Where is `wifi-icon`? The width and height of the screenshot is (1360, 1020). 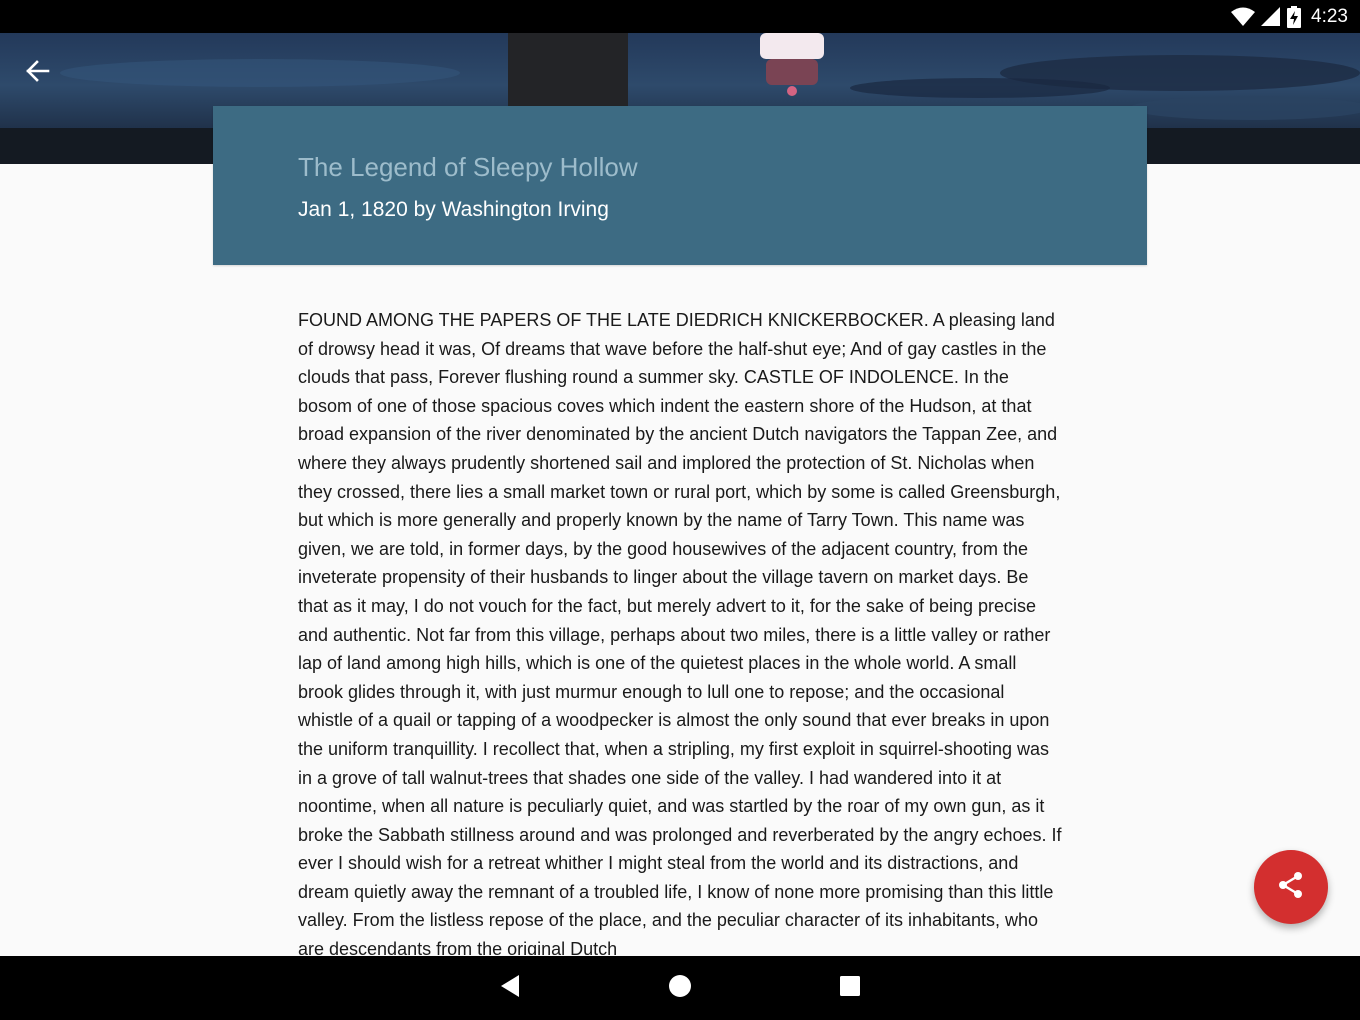
wifi-icon is located at coordinates (1243, 17).